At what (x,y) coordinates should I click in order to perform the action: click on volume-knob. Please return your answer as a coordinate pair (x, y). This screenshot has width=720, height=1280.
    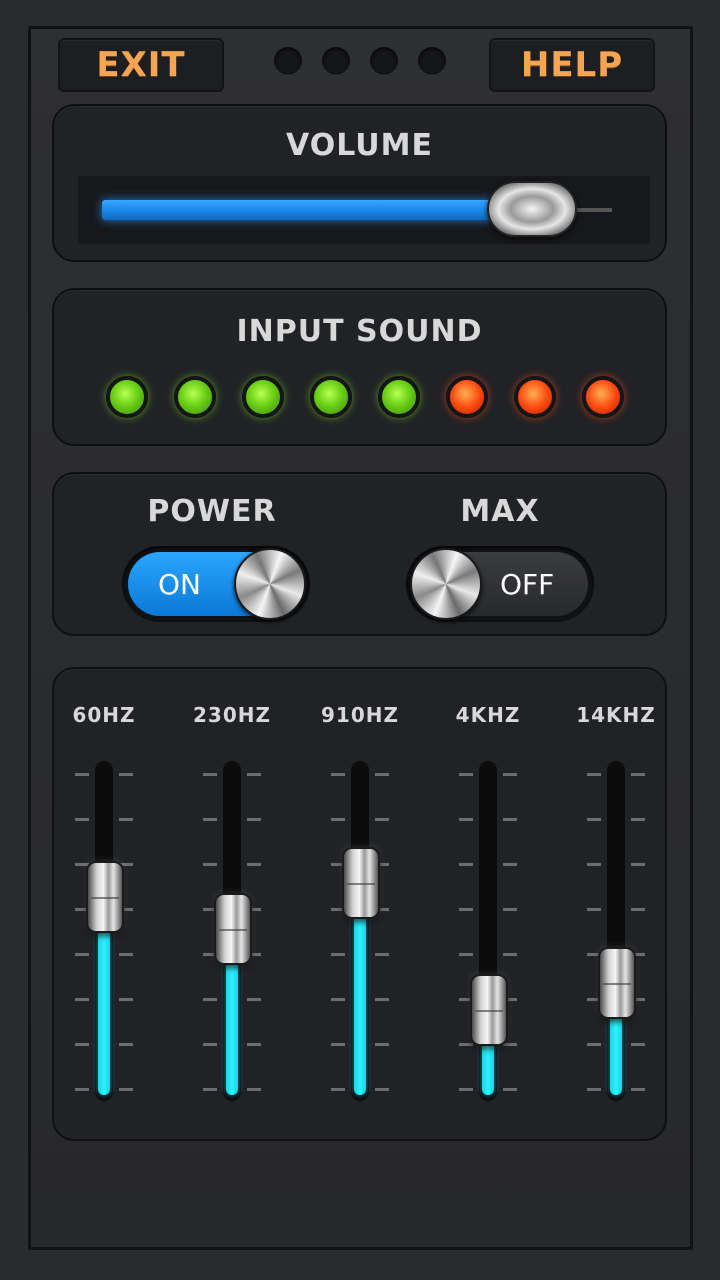
    Looking at the image, I should click on (532, 209).